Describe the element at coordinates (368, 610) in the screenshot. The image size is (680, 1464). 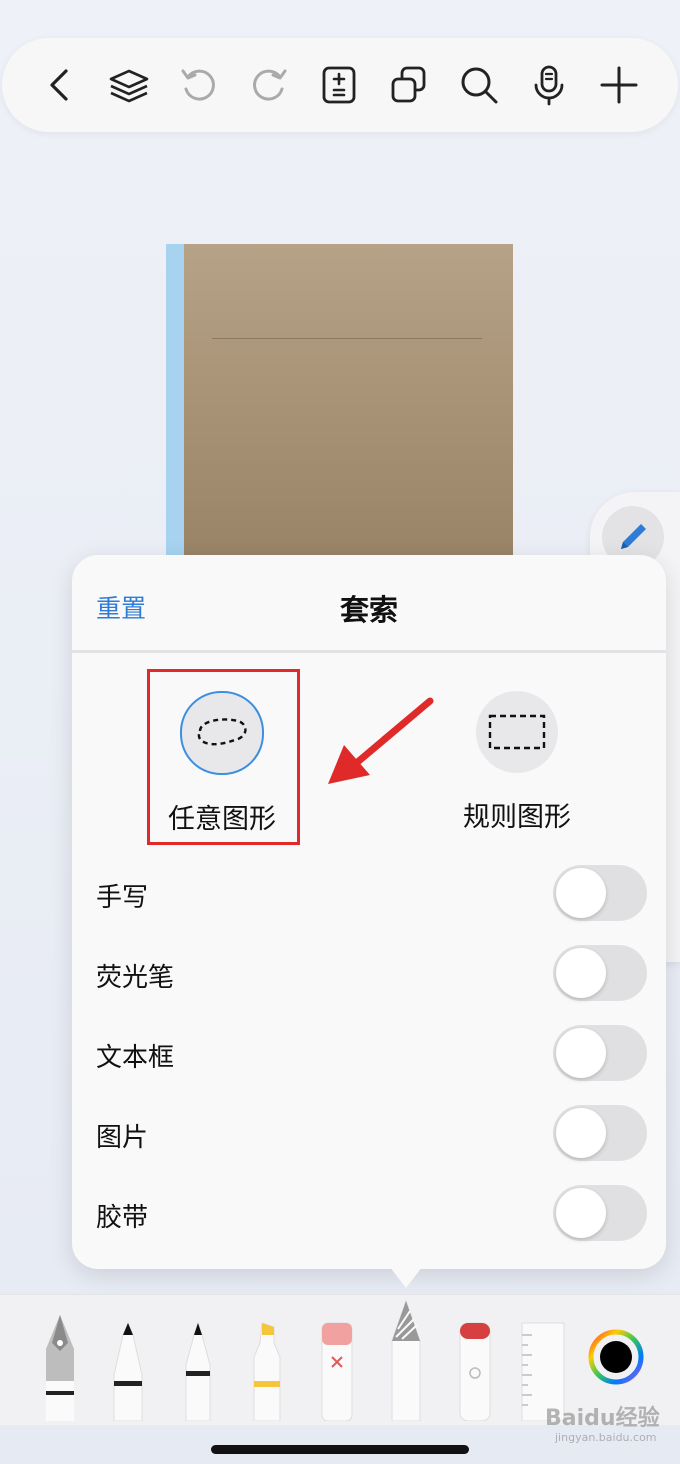
I see `popover-title: 套索` at that location.